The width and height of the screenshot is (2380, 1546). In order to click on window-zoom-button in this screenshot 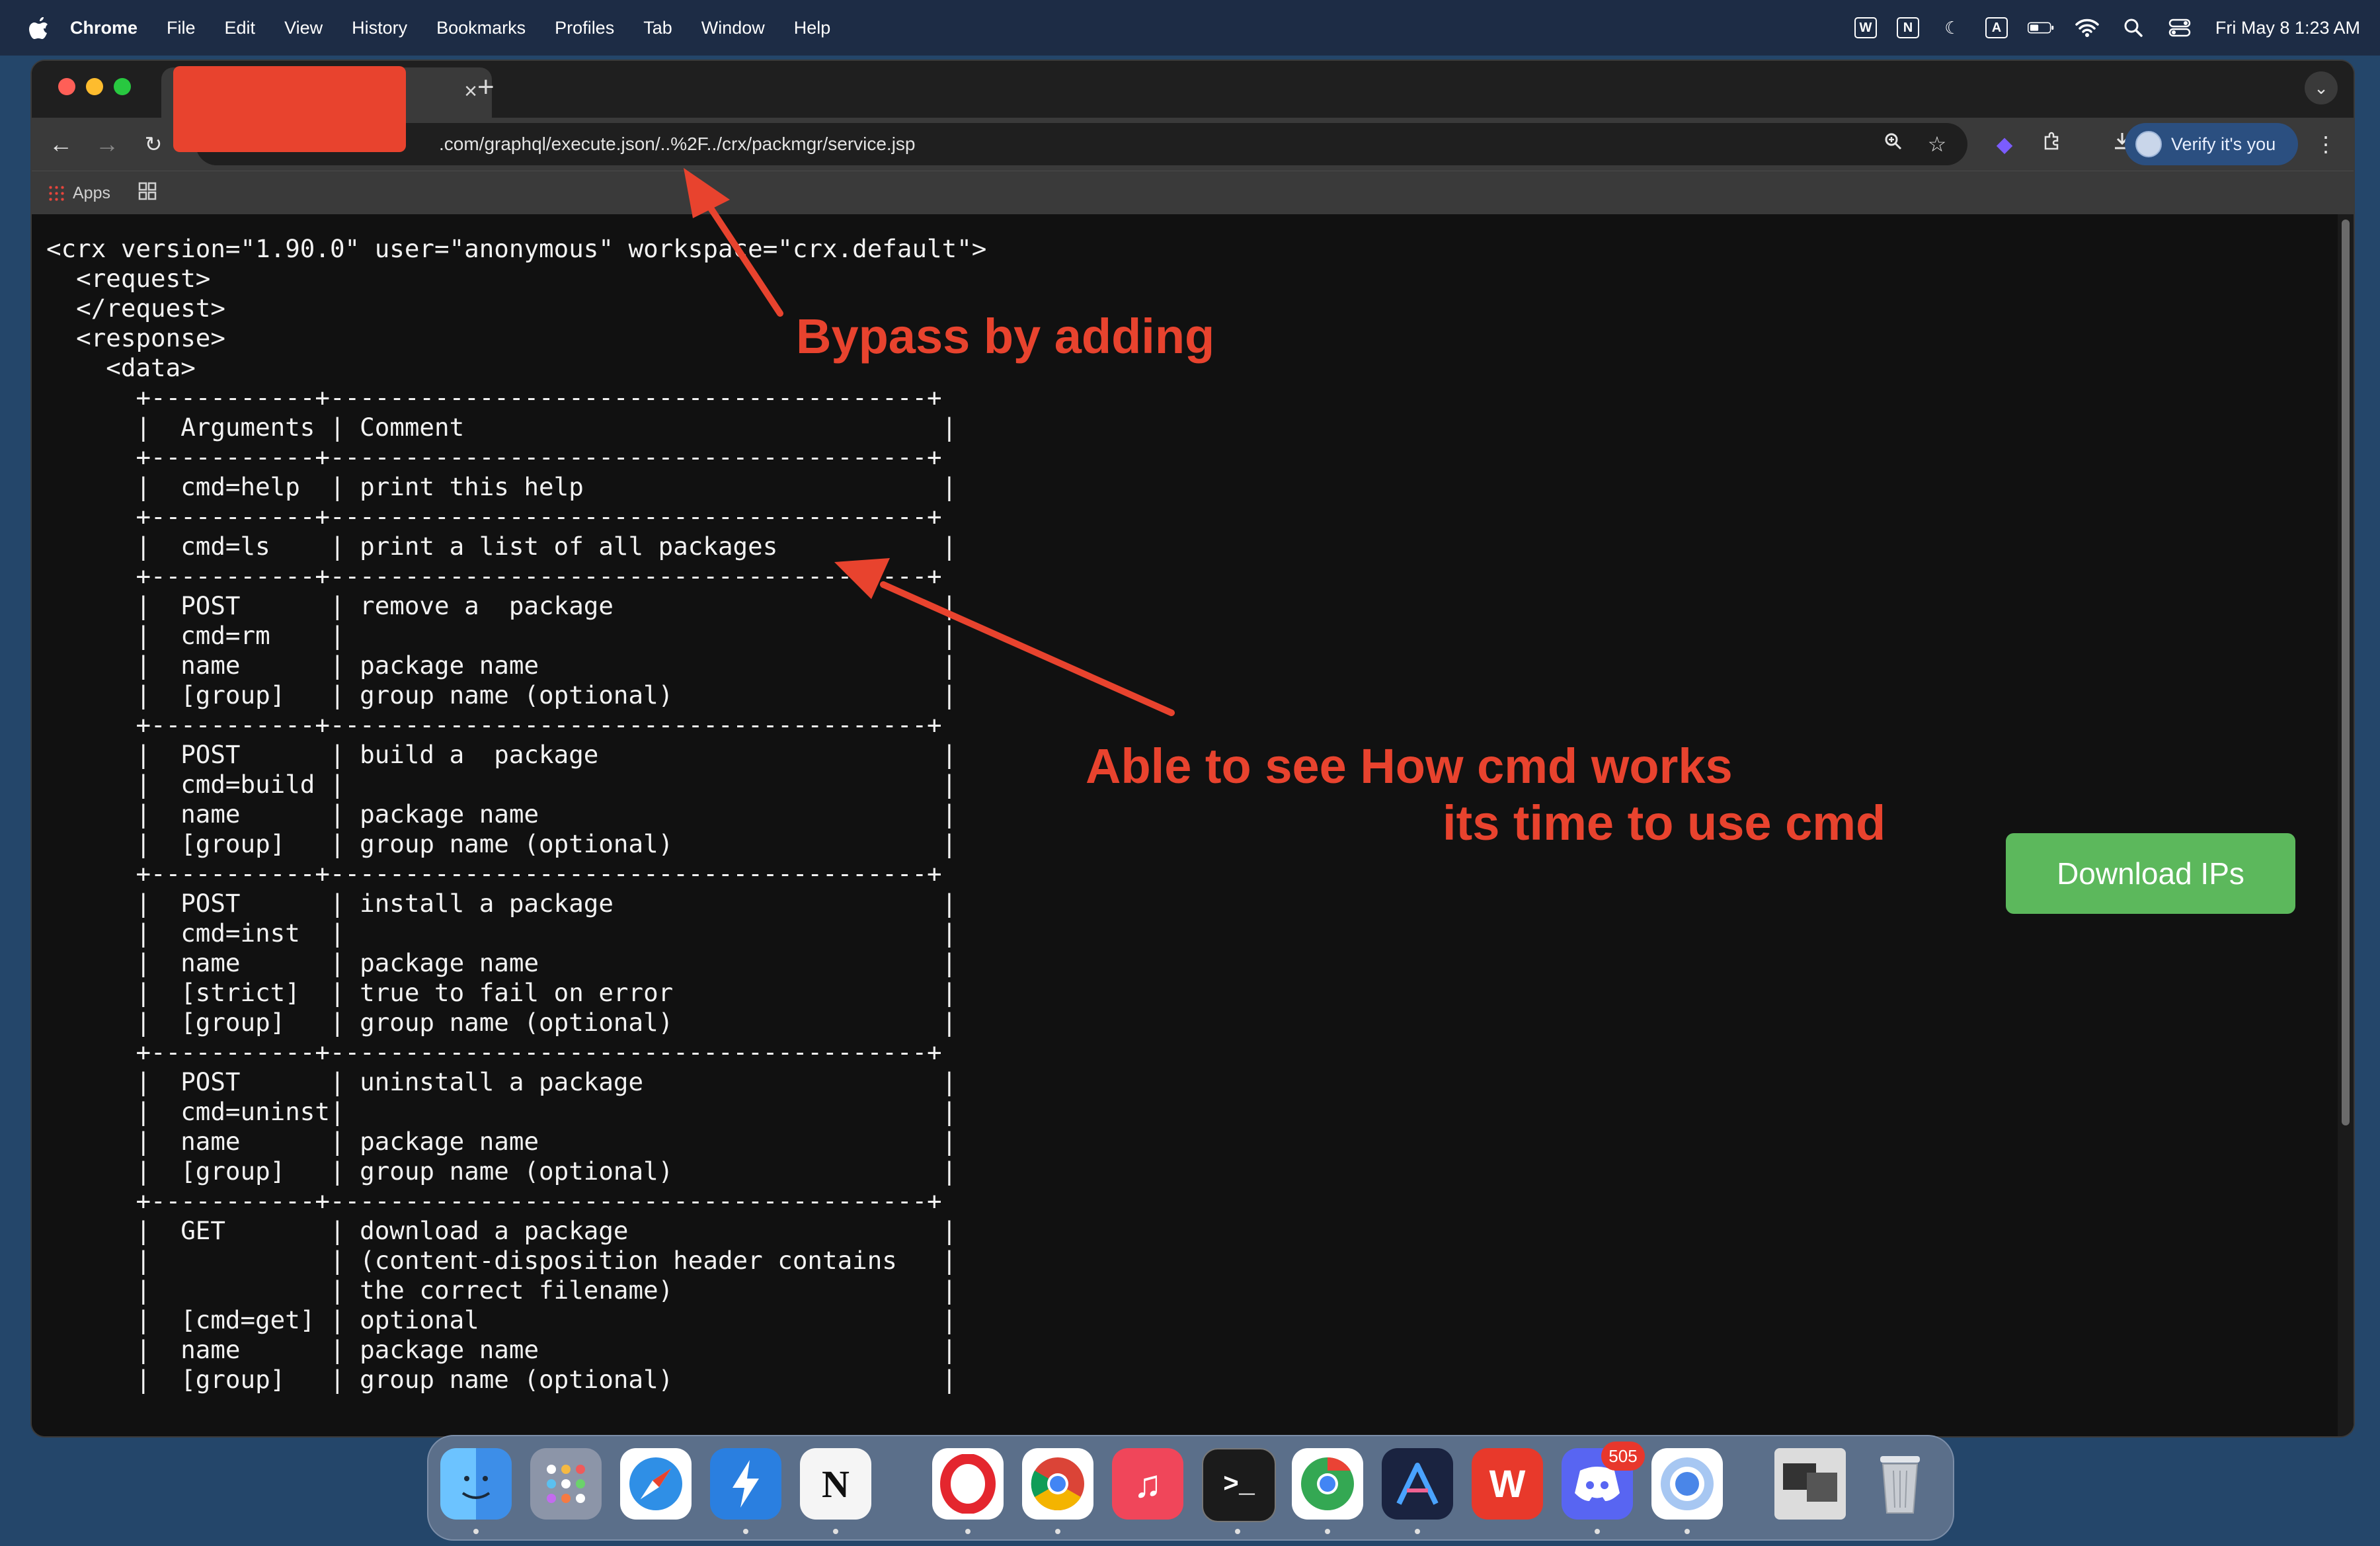, I will do `click(122, 86)`.